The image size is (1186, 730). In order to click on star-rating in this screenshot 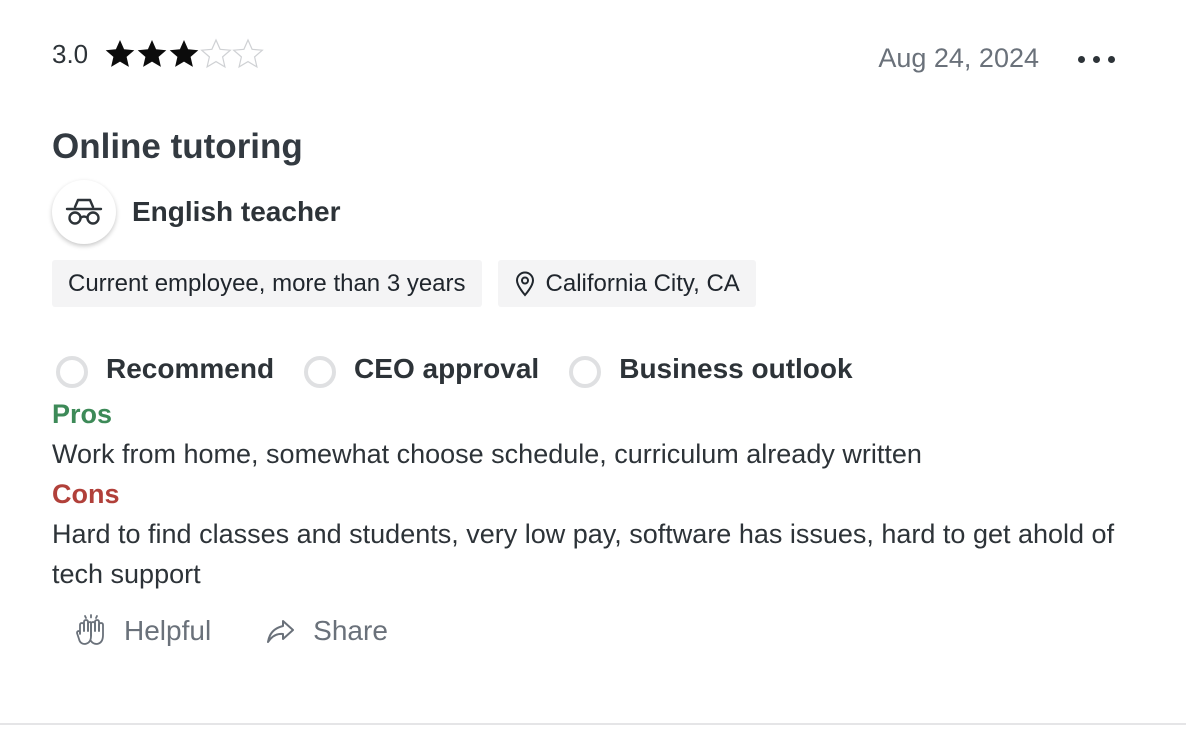, I will do `click(184, 54)`.